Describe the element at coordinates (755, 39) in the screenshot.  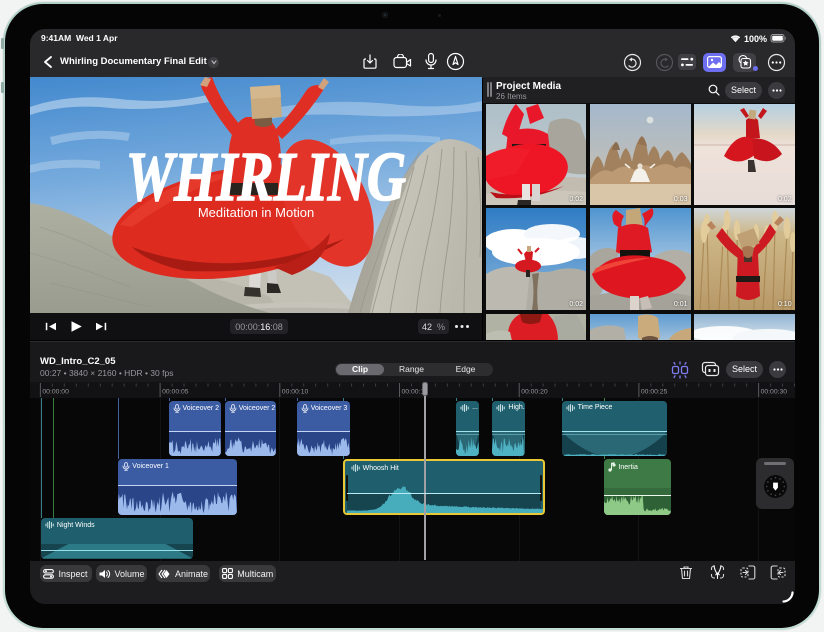
I see `svg-text: 100%` at that location.